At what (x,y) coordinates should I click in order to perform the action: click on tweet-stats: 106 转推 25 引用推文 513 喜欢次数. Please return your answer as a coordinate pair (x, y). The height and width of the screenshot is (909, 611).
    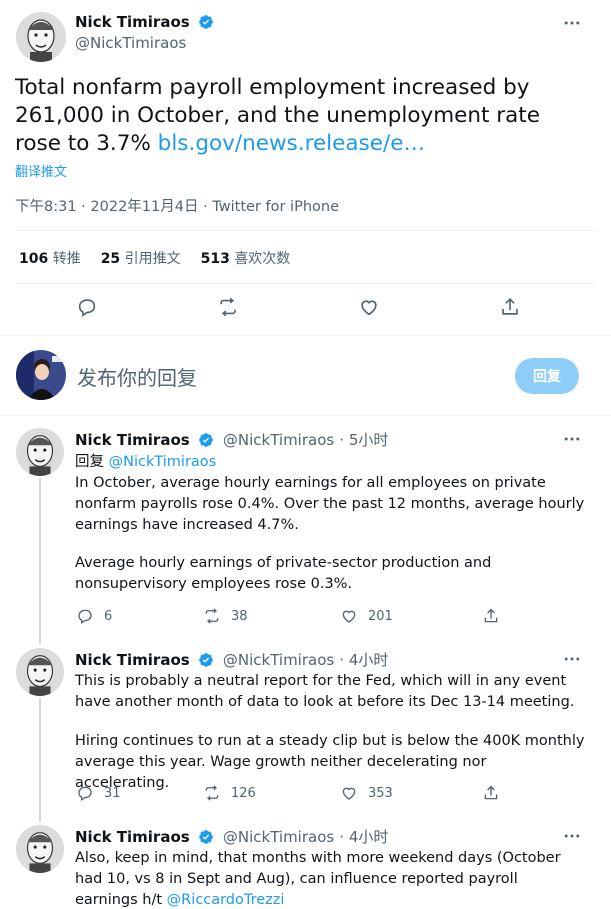
    Looking at the image, I should click on (154, 258).